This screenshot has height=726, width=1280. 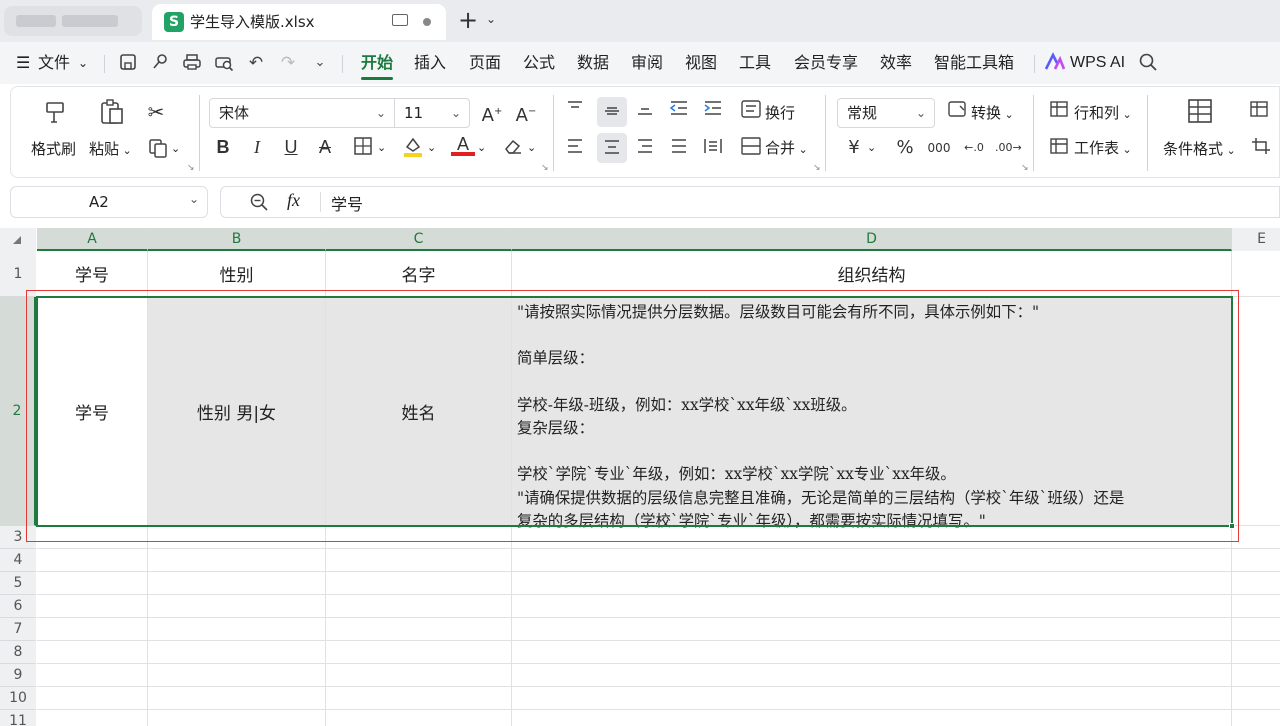 I want to click on percent-icon: %, so click(x=905, y=148).